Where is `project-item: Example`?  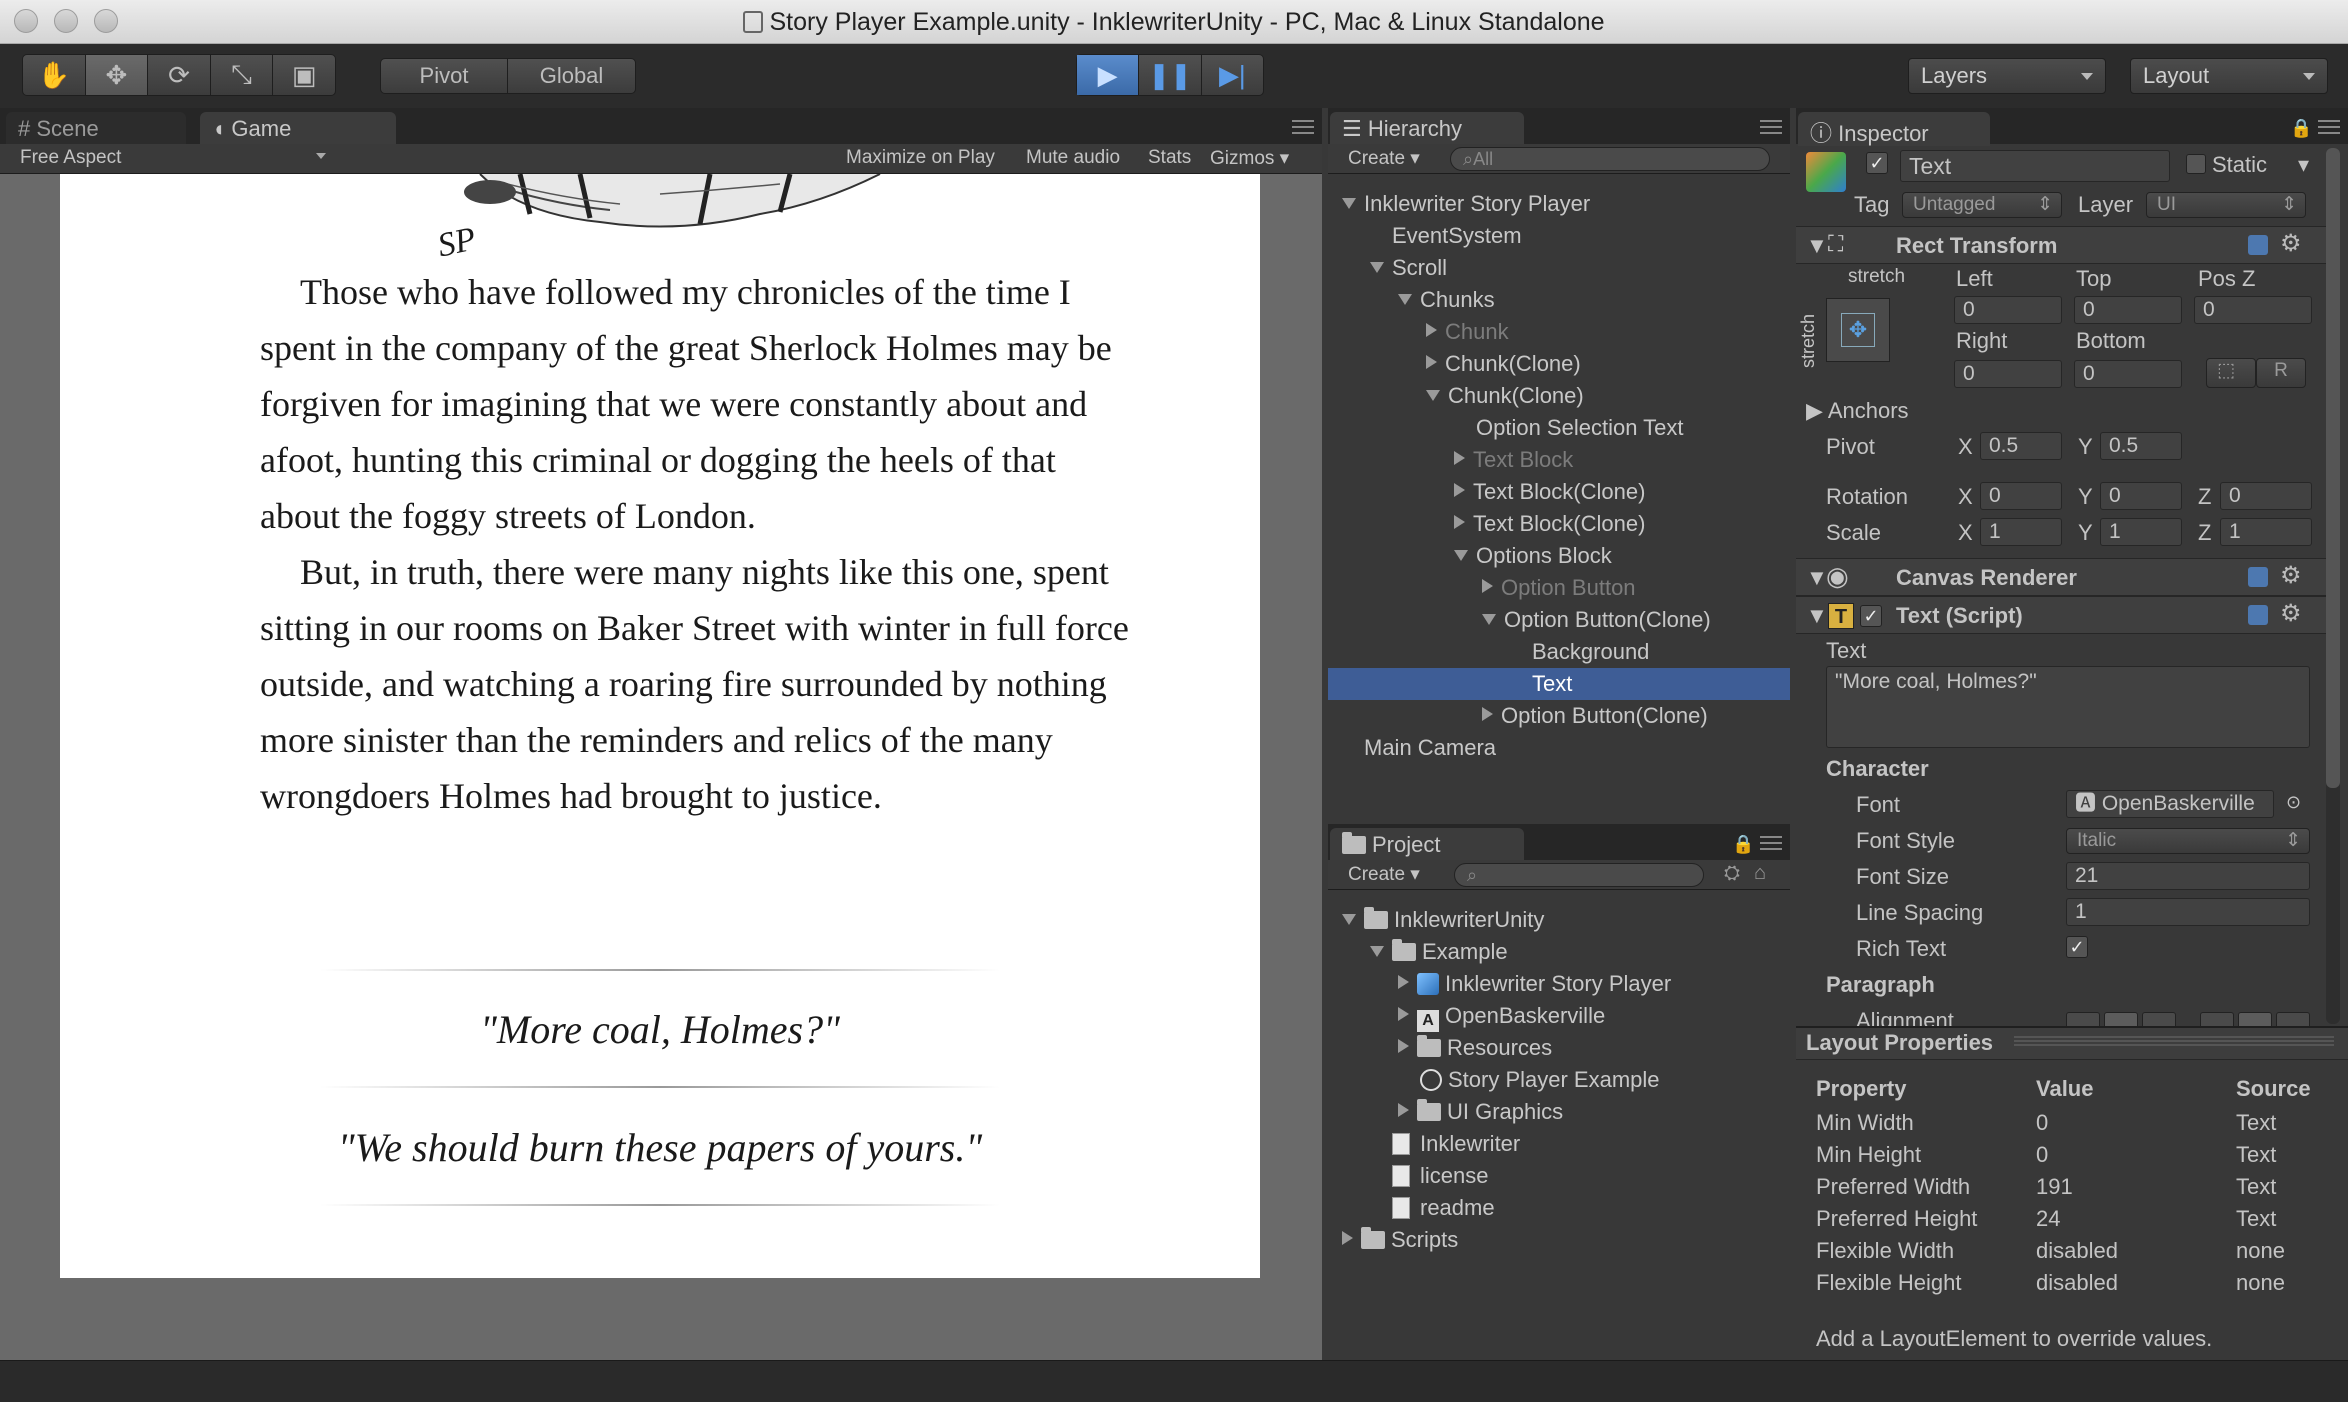
project-item: Example is located at coordinates (1559, 952).